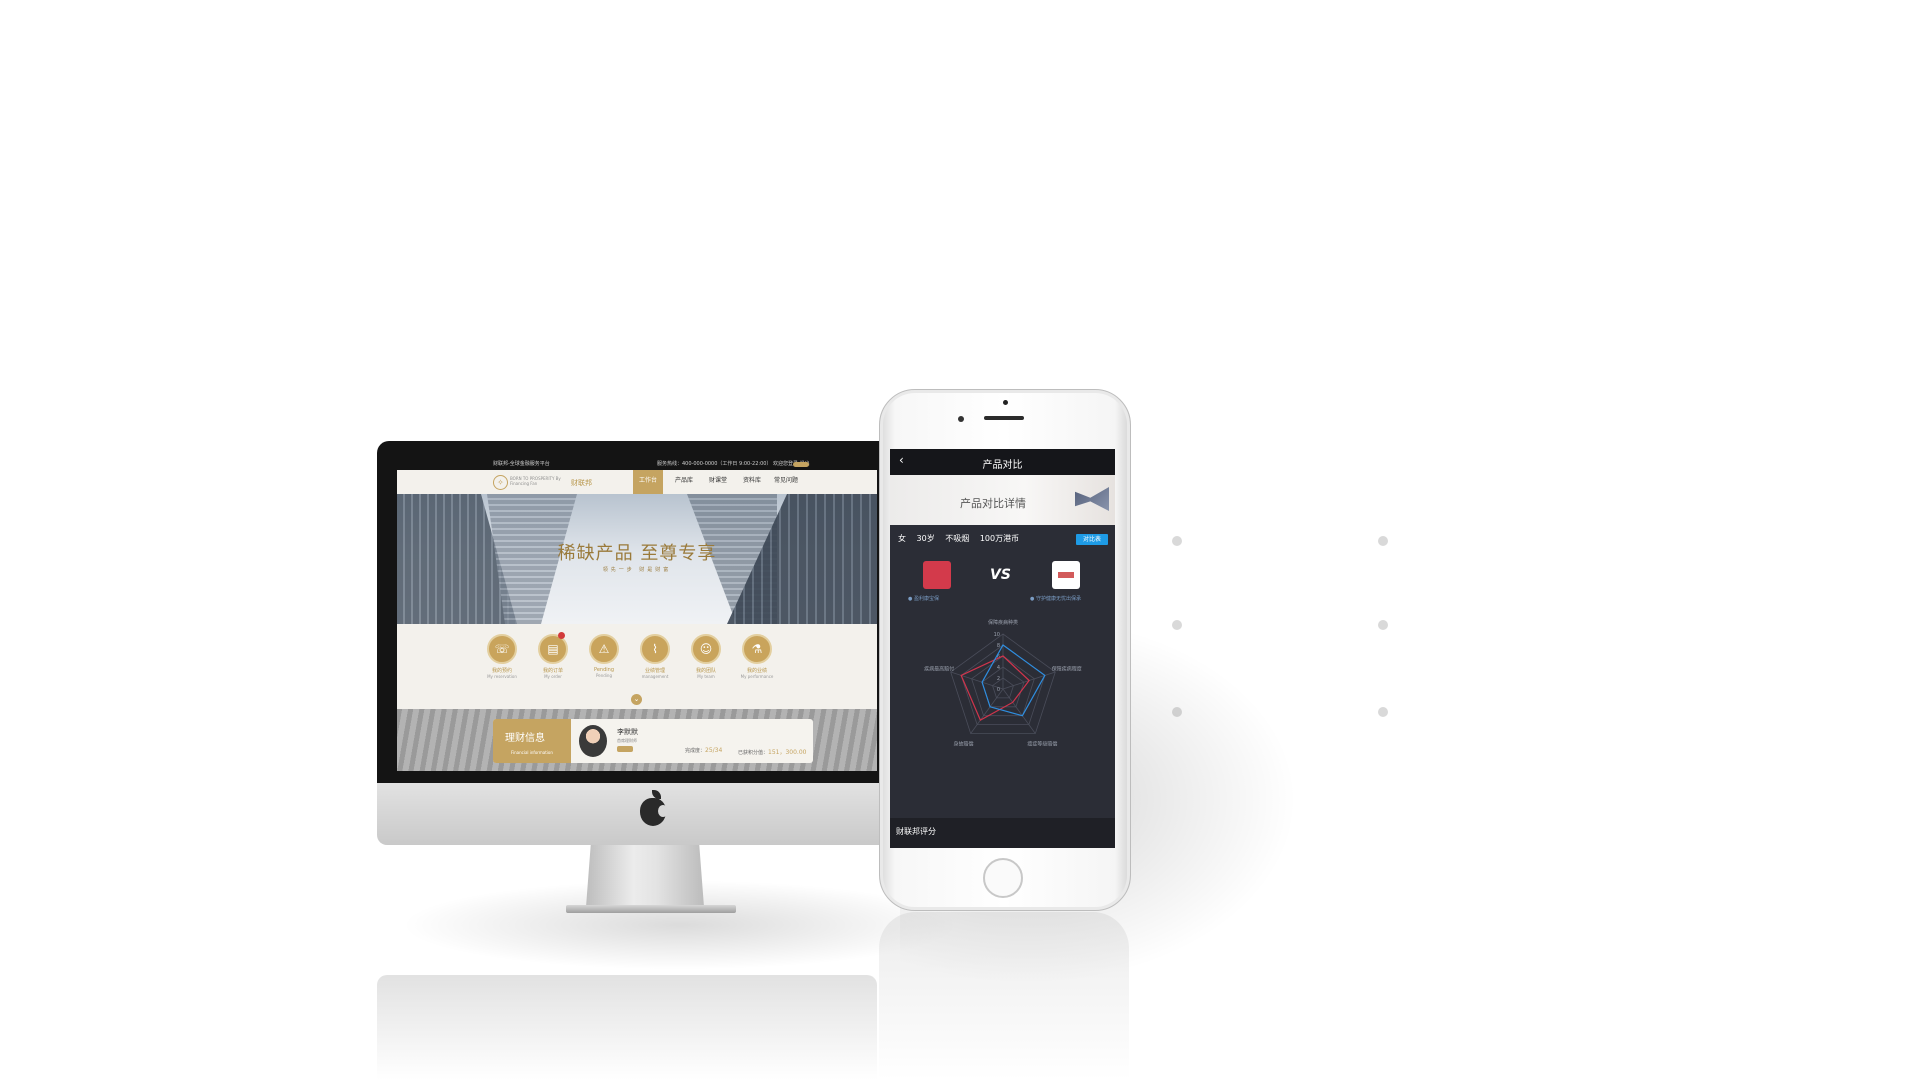  I want to click on nav-item-classroom: 财课堂, so click(718, 479).